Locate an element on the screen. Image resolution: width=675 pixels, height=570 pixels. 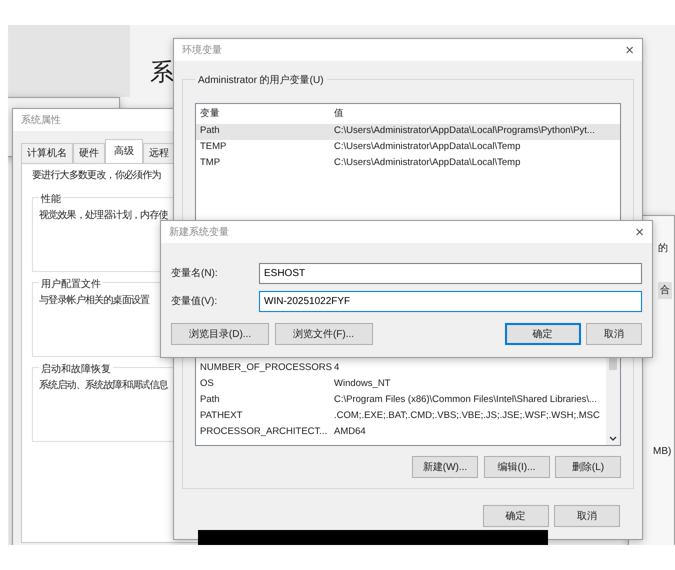
background-text: 的 is located at coordinates (663, 249).